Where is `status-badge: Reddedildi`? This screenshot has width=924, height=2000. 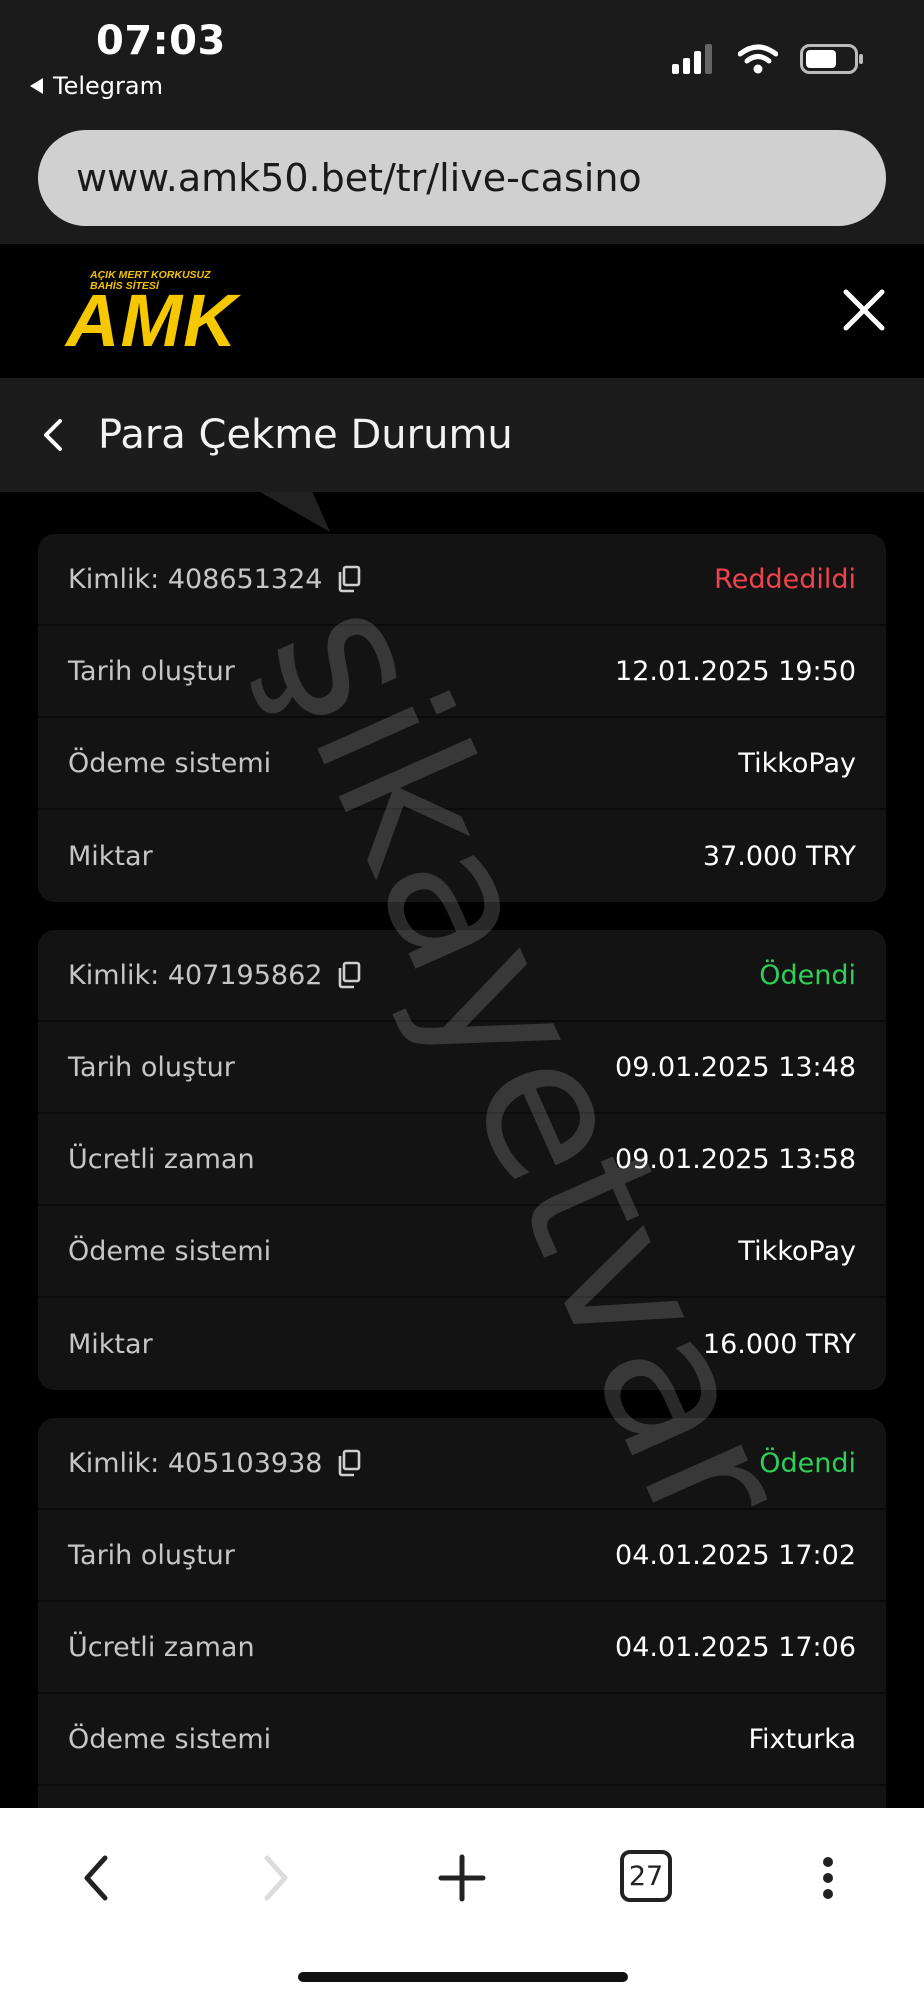
status-badge: Reddedildi is located at coordinates (785, 579).